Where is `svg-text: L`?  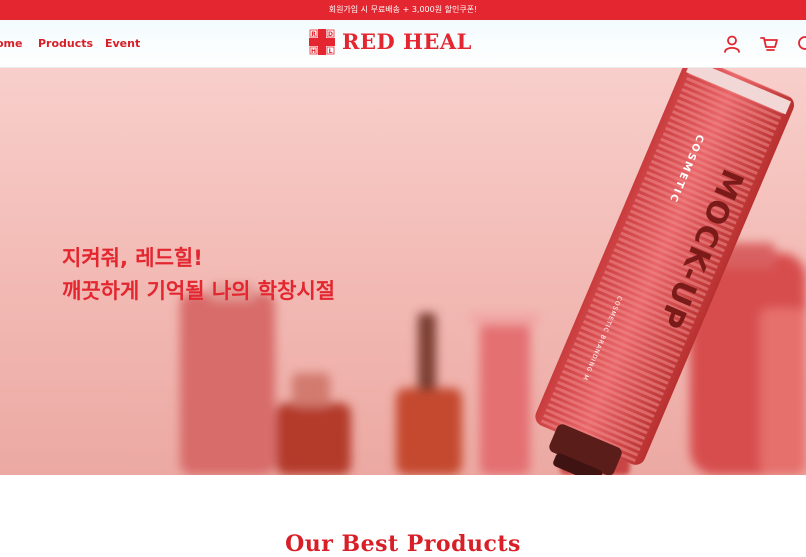
svg-text: L is located at coordinates (331, 51).